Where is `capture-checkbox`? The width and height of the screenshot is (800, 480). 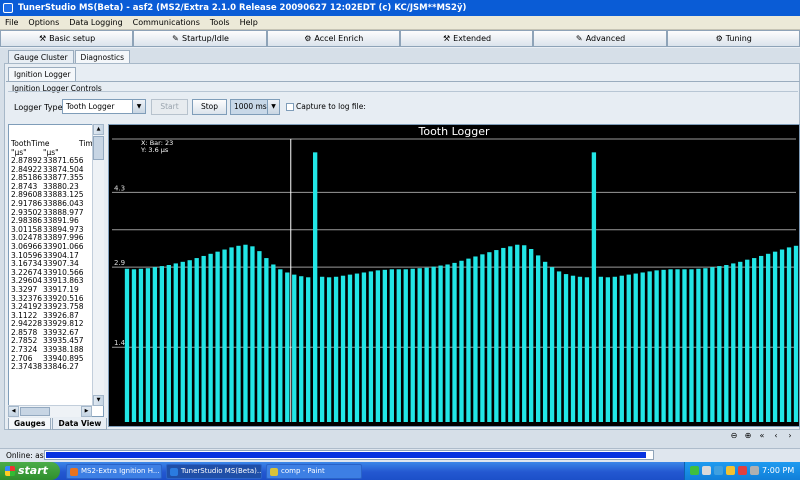 capture-checkbox is located at coordinates (290, 107).